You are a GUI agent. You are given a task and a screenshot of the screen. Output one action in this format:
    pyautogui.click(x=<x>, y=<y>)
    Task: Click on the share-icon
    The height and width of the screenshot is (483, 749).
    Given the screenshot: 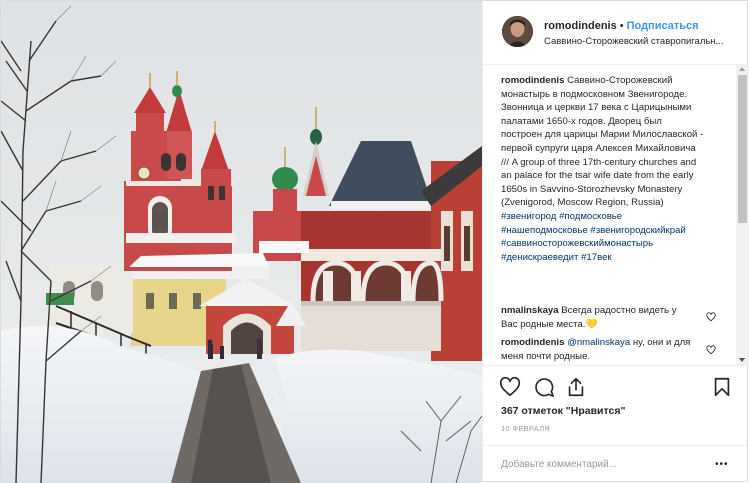 What is the action you would take?
    pyautogui.click(x=576, y=387)
    